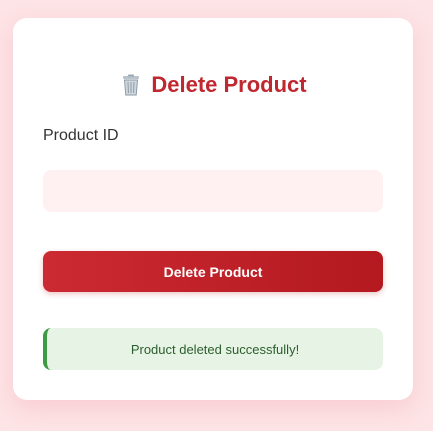 The width and height of the screenshot is (433, 431). What do you see at coordinates (213, 271) in the screenshot?
I see `delete-product-button: Delete Product` at bounding box center [213, 271].